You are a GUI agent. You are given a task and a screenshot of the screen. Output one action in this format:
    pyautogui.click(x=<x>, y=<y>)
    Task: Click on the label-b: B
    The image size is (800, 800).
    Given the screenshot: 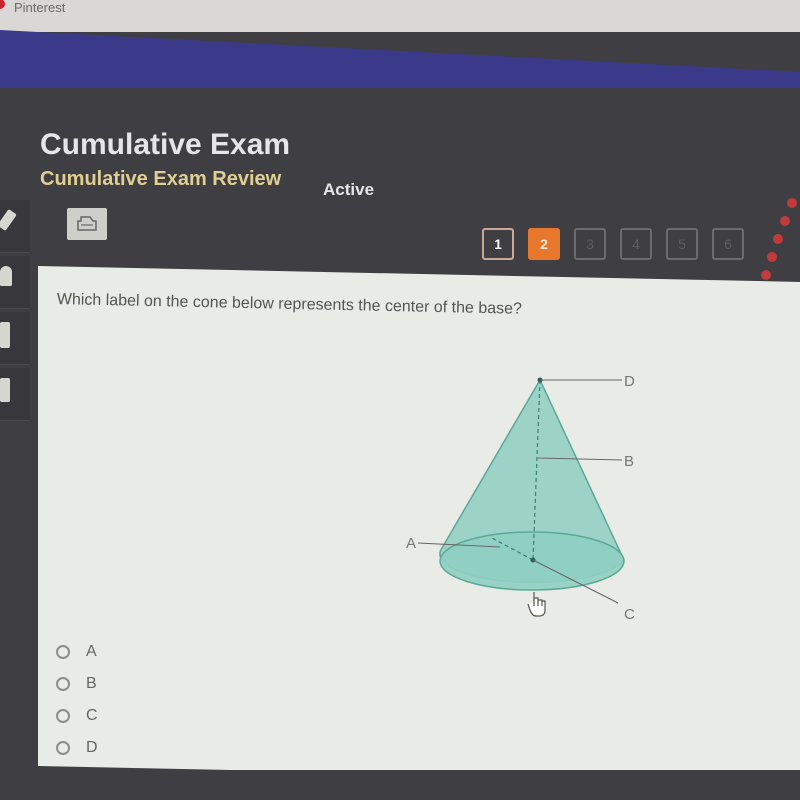 What is the action you would take?
    pyautogui.click(x=629, y=461)
    